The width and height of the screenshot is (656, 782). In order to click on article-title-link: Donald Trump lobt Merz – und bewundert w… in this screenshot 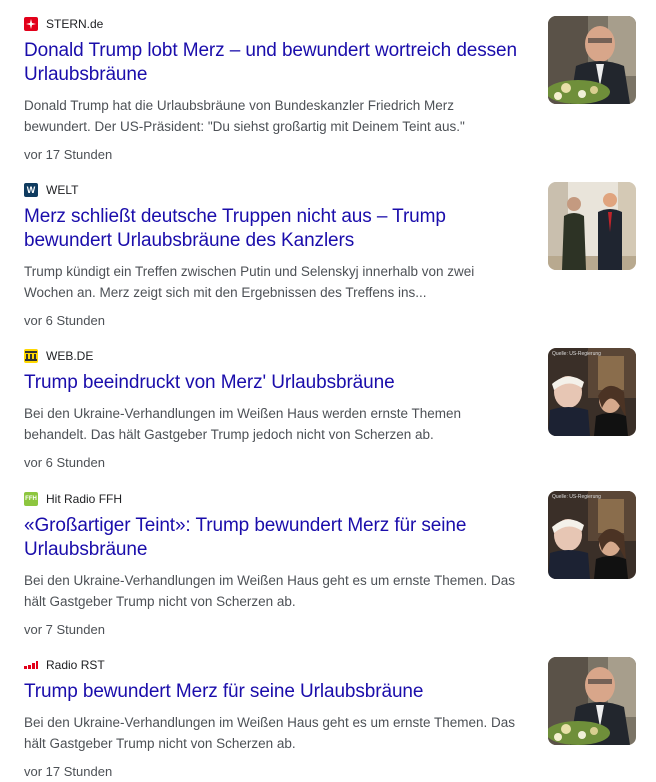, I will do `click(274, 63)`.